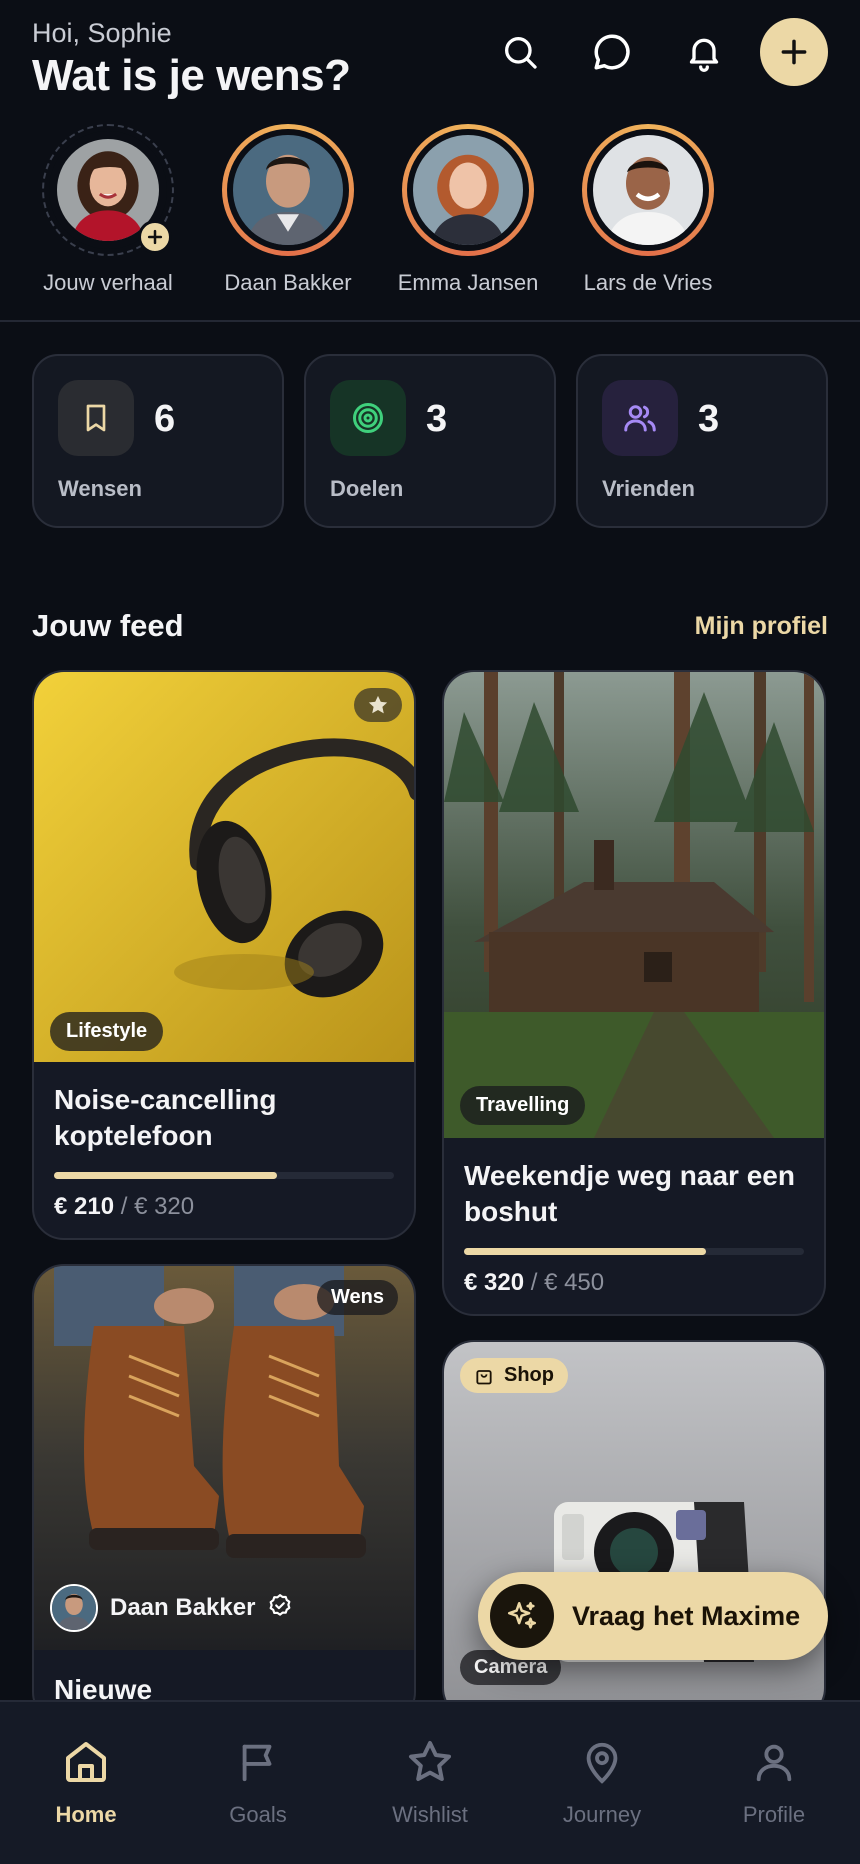  I want to click on home-icon, so click(86, 1762).